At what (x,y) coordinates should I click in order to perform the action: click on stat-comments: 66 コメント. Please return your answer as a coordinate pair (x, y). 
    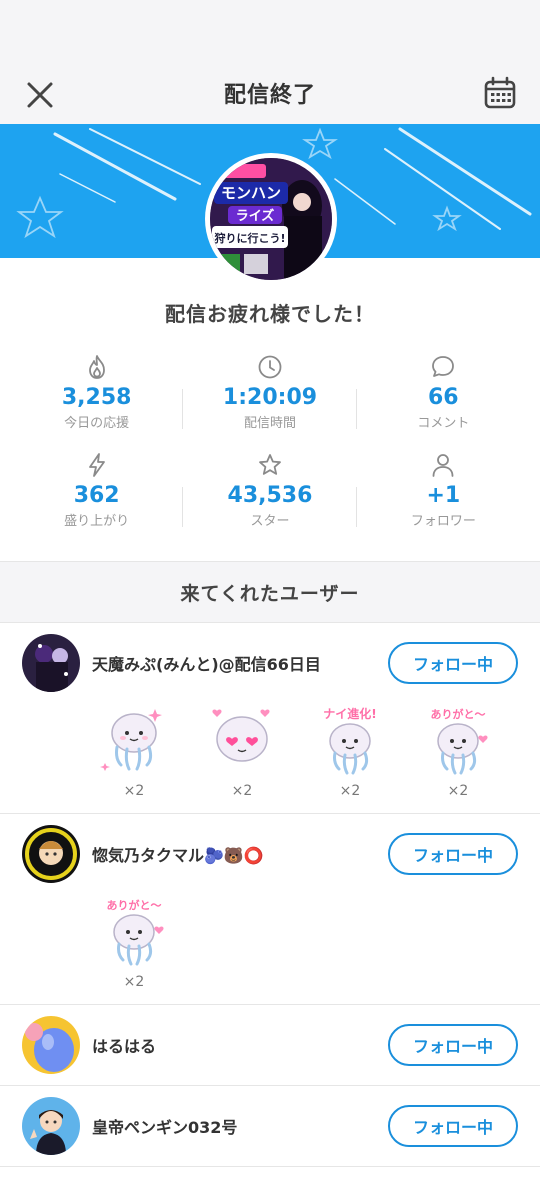
    Looking at the image, I should click on (443, 395).